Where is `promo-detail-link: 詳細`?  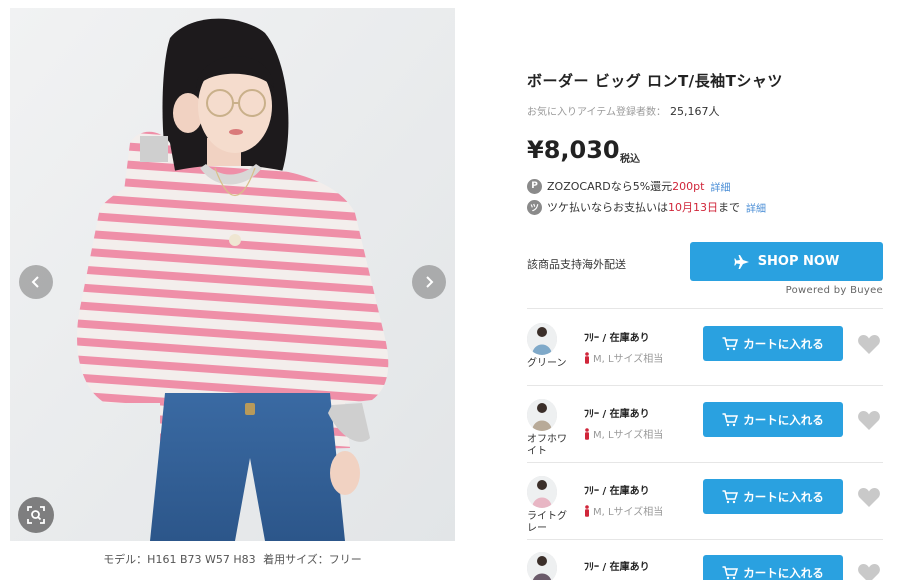
promo-detail-link: 詳細 is located at coordinates (720, 186).